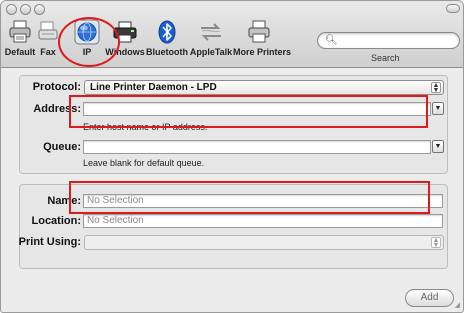 This screenshot has width=464, height=313. What do you see at coordinates (453, 8) in the screenshot?
I see `toolbar-toggle-button` at bounding box center [453, 8].